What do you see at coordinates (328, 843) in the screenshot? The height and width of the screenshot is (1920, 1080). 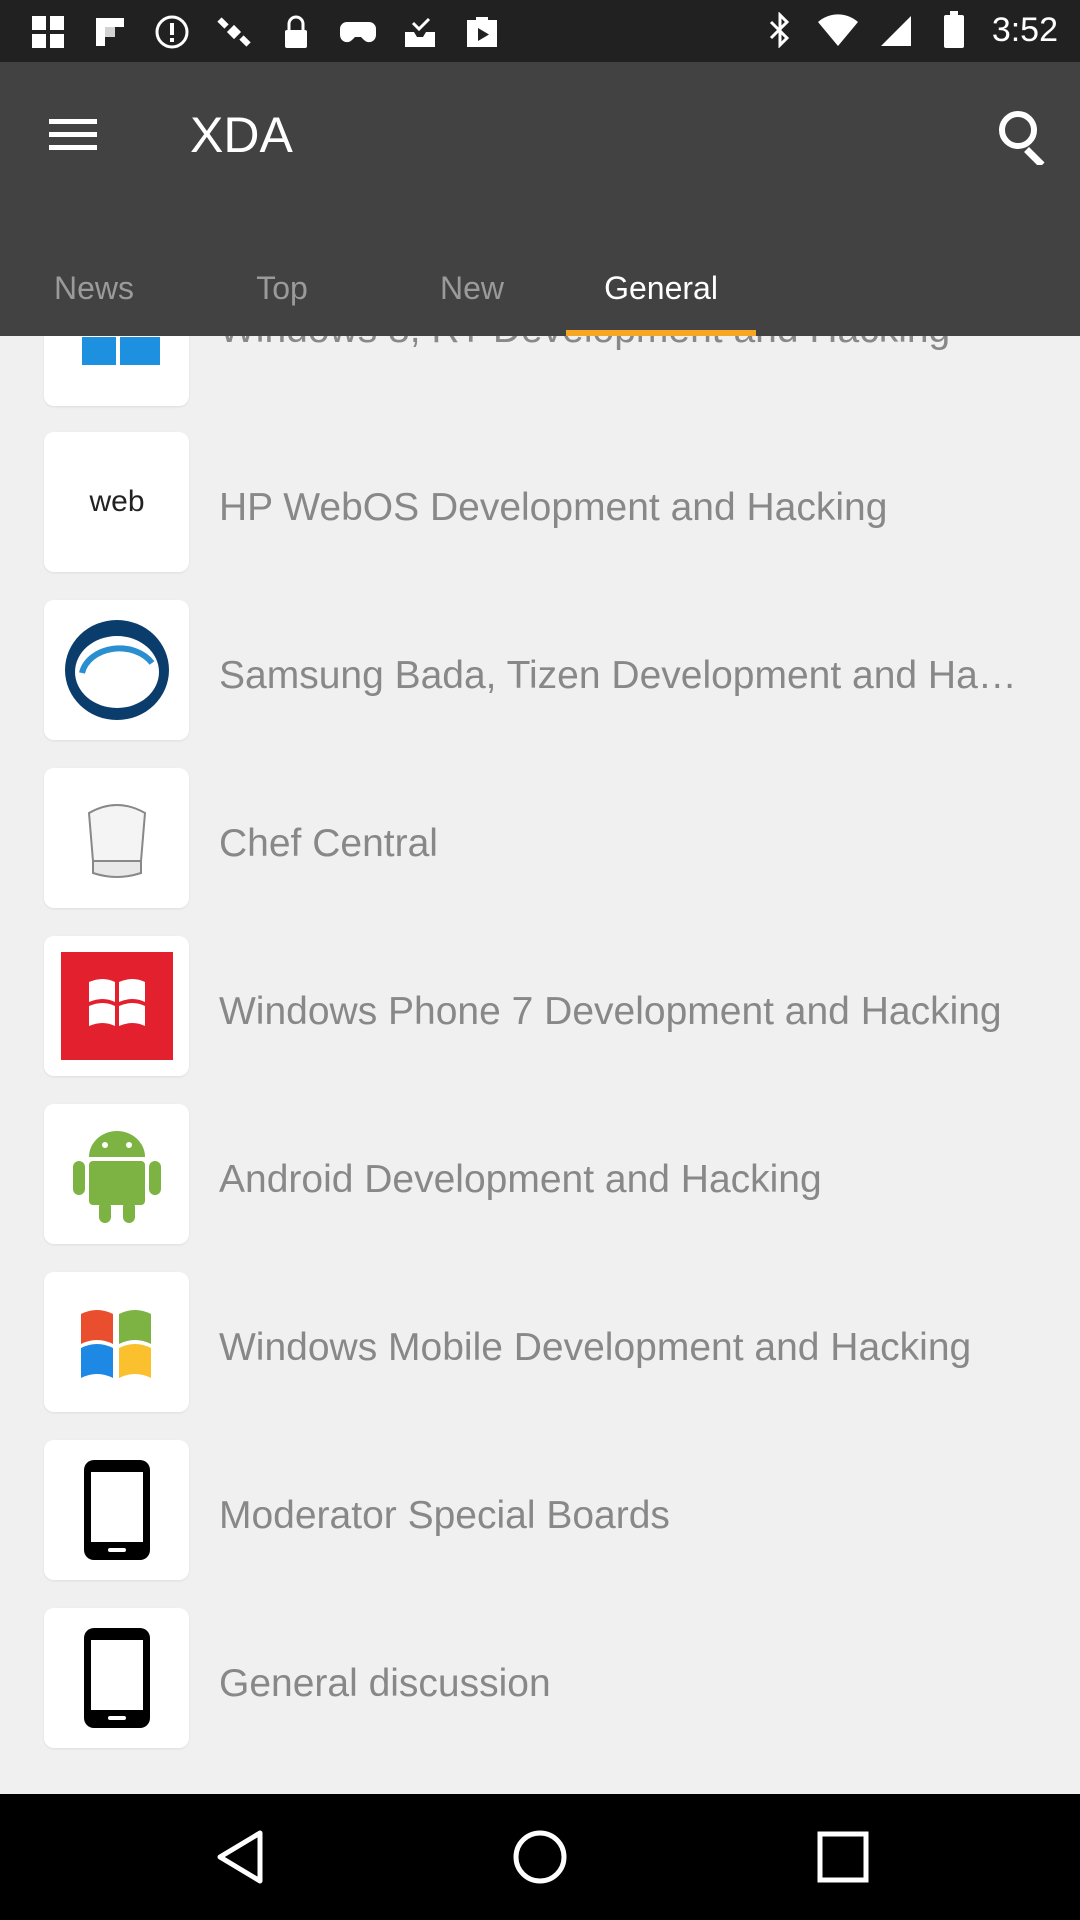 I see `list-item-label: Chef Central` at bounding box center [328, 843].